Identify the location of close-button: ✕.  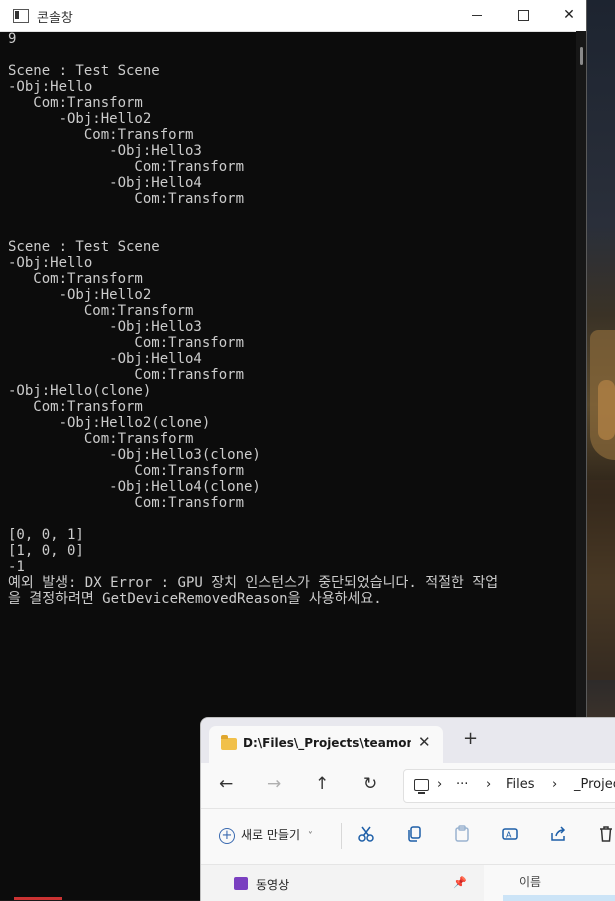
(569, 15).